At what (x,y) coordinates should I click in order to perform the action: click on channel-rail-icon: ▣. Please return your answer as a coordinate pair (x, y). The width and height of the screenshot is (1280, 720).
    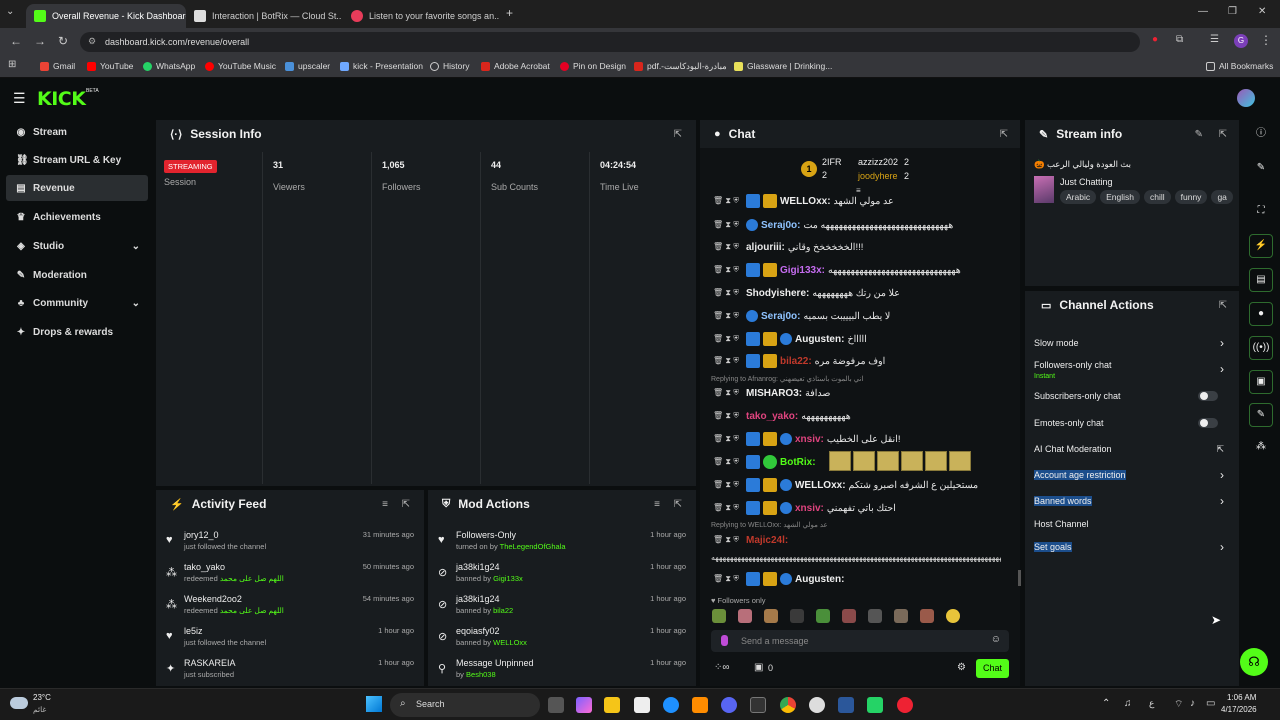
    Looking at the image, I should click on (1261, 382).